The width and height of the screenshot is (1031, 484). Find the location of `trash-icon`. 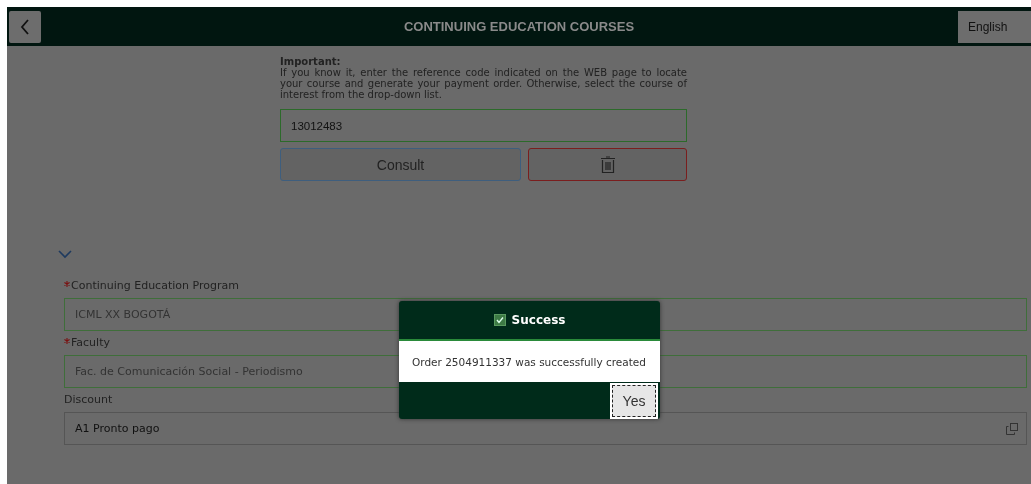

trash-icon is located at coordinates (607, 164).